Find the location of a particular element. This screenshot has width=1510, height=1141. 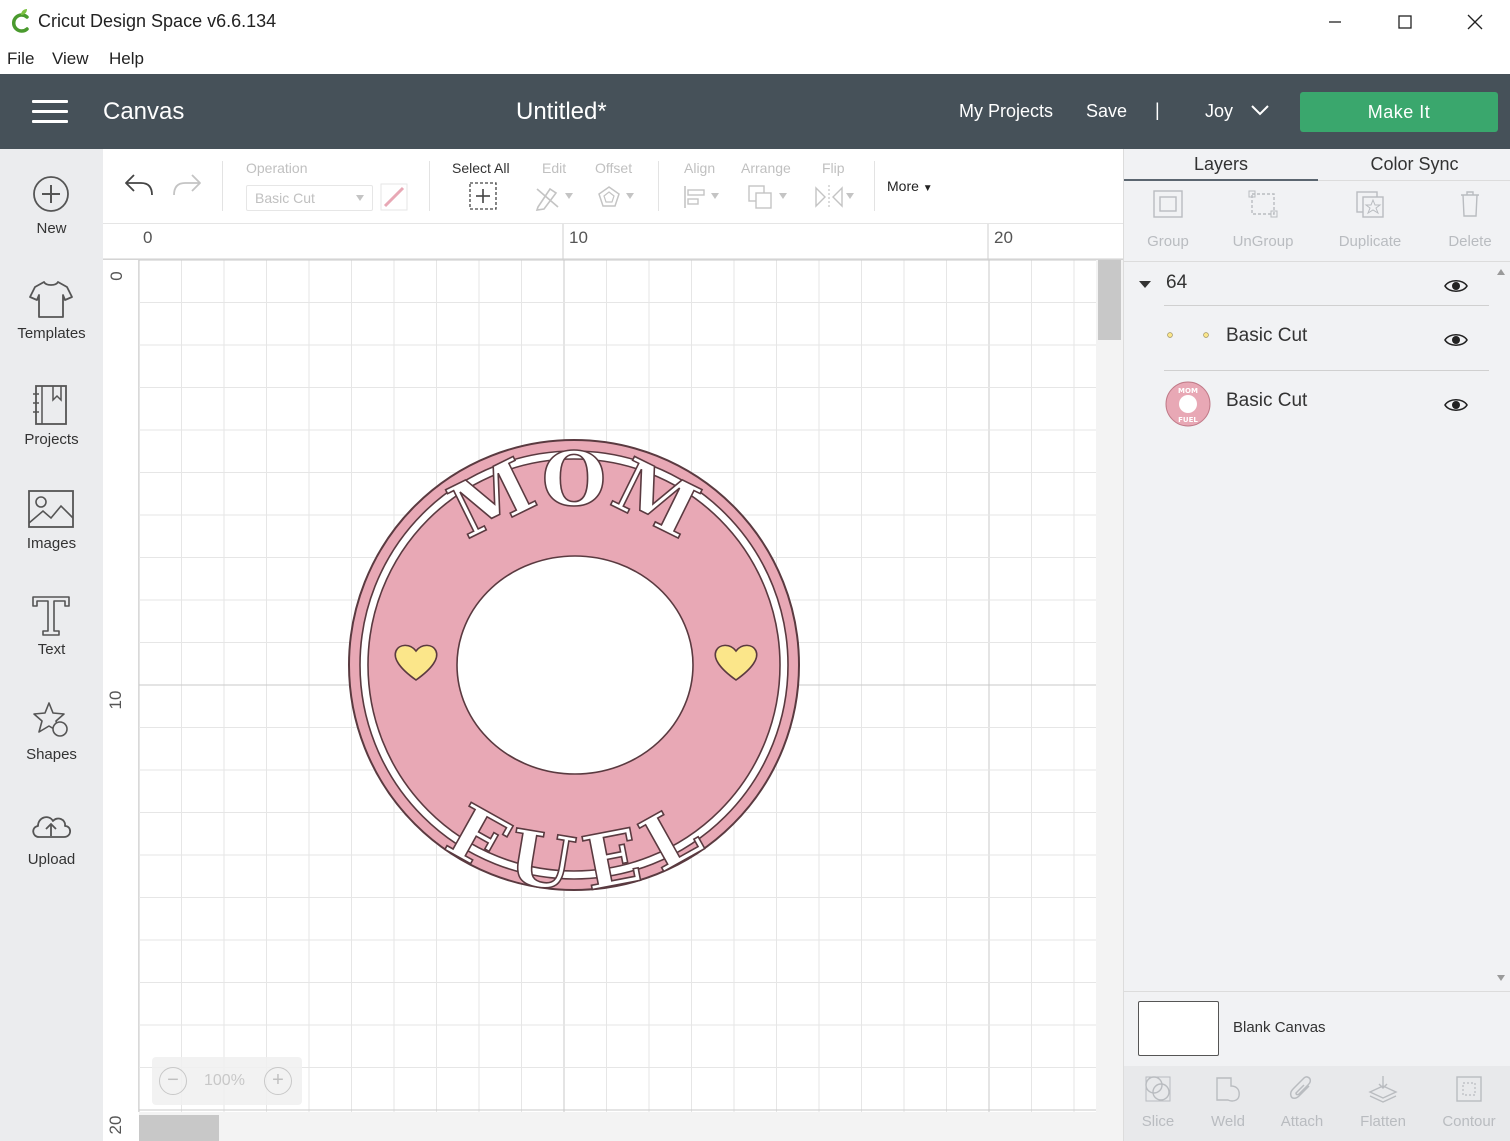

menu-bar: File View Help is located at coordinates (755, 59).